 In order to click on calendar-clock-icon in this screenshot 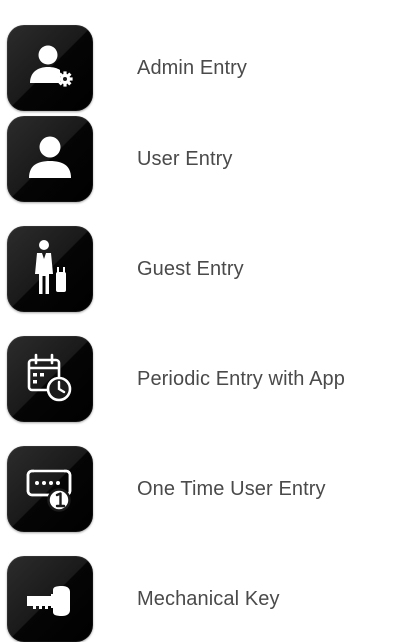, I will do `click(49, 377)`.